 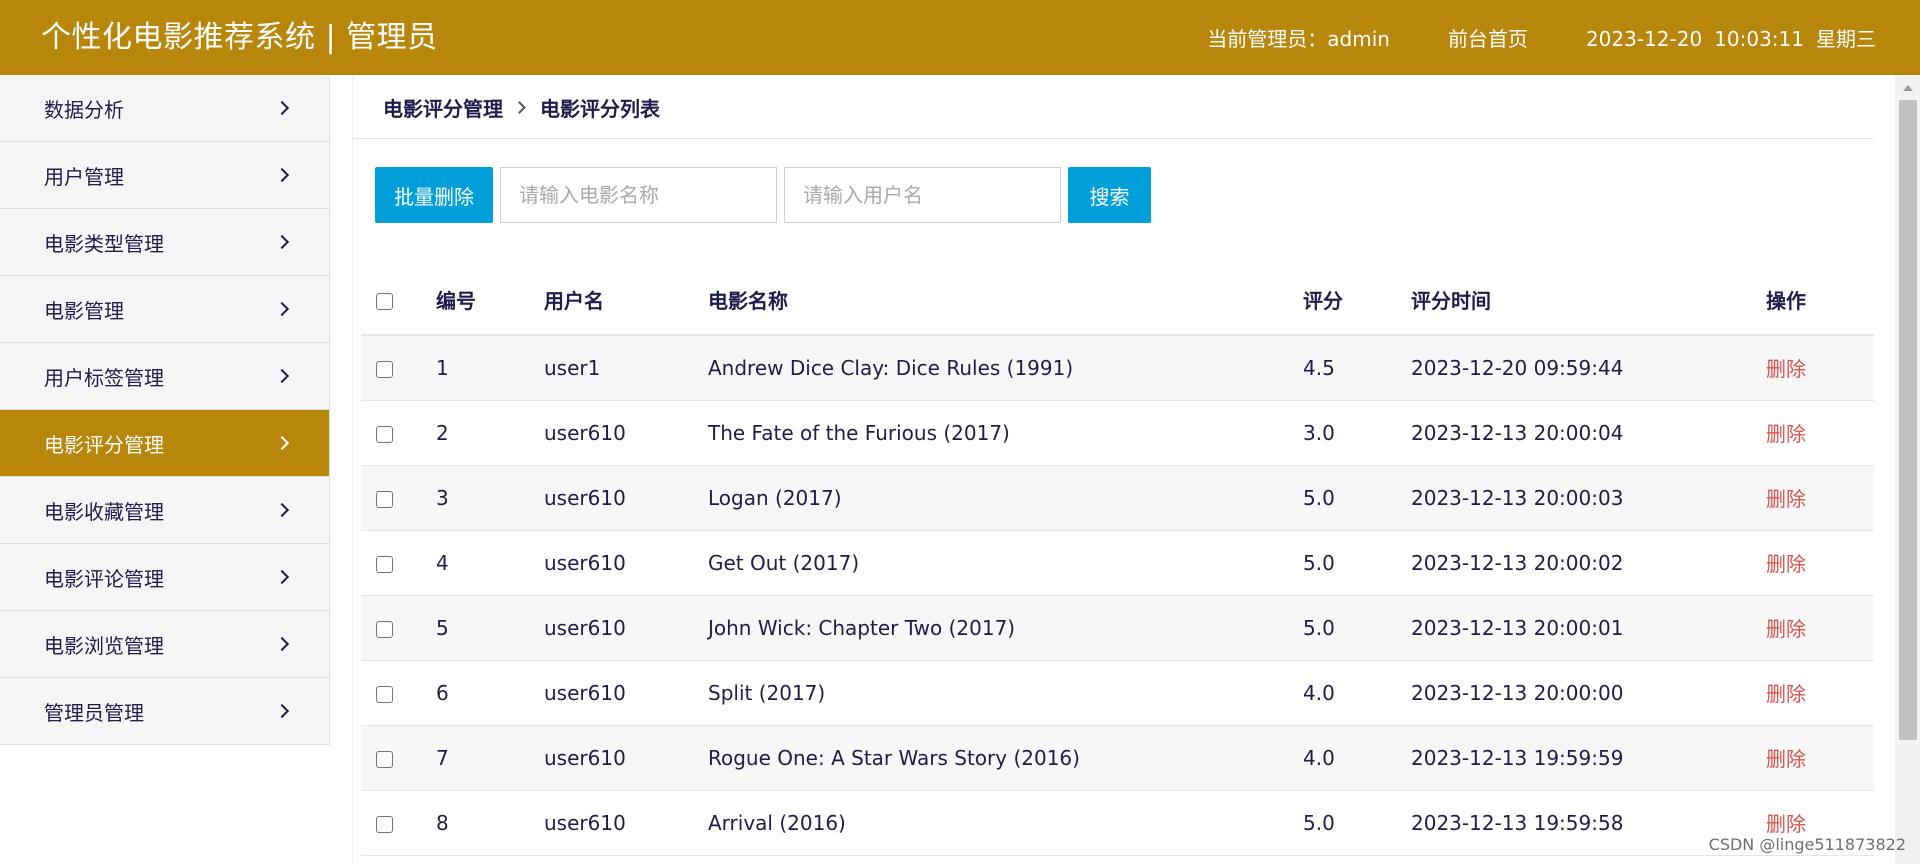 I want to click on cell-rating-time: 2023-12-13 20:00:04, so click(x=1588, y=433).